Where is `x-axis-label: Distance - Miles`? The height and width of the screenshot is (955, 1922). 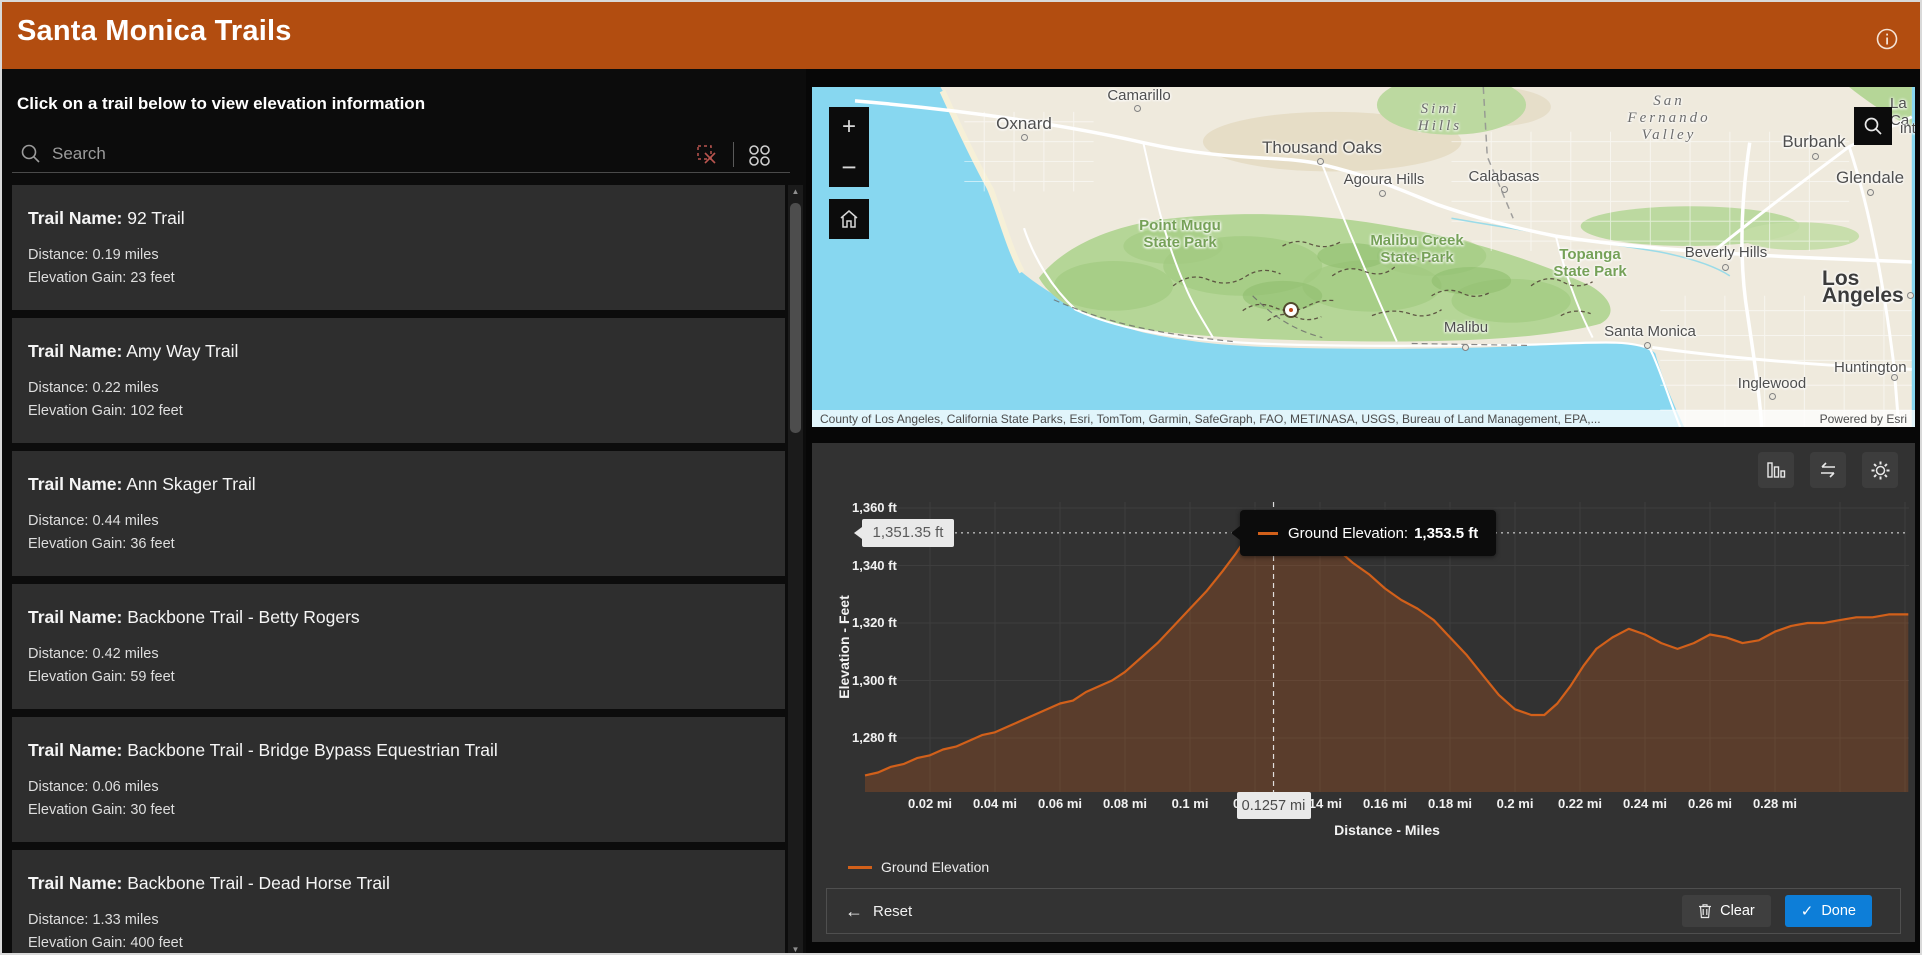 x-axis-label: Distance - Miles is located at coordinates (1387, 830).